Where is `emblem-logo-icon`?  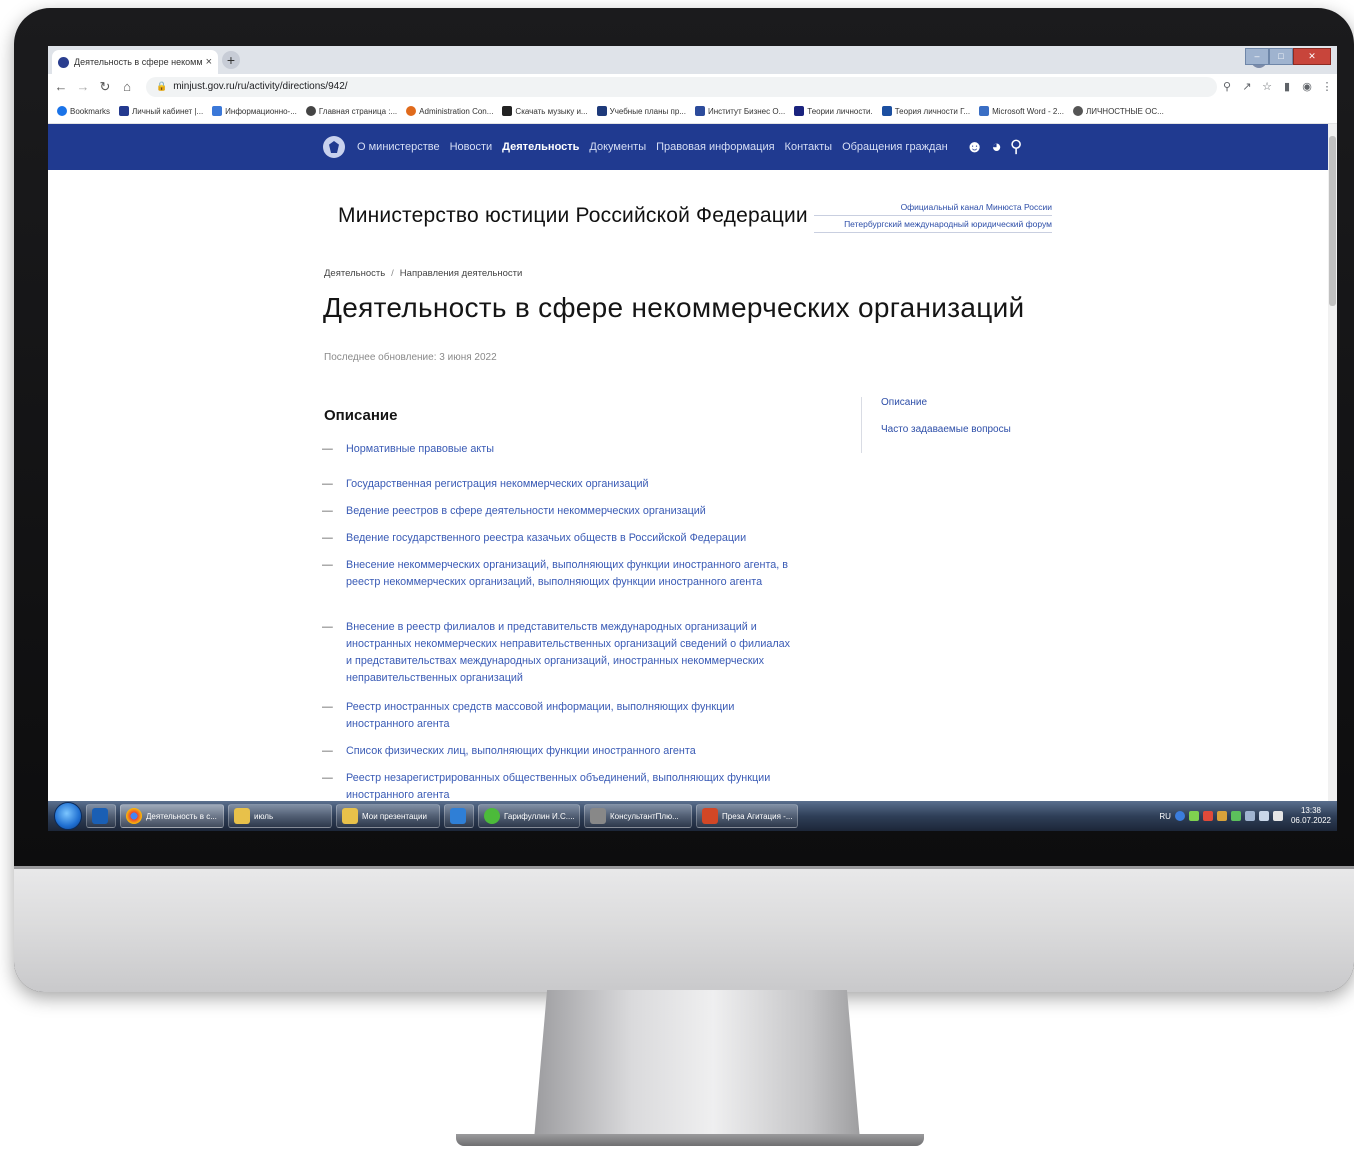
emblem-logo-icon is located at coordinates (334, 147).